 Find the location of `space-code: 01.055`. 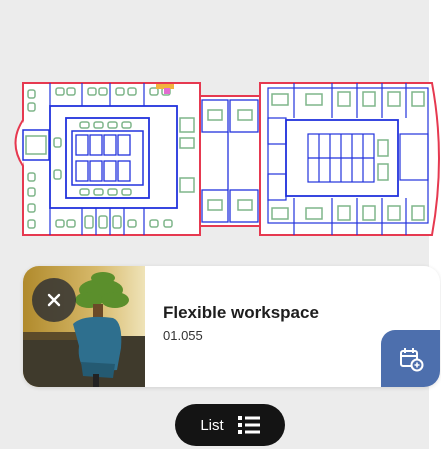

space-code: 01.055 is located at coordinates (183, 335).